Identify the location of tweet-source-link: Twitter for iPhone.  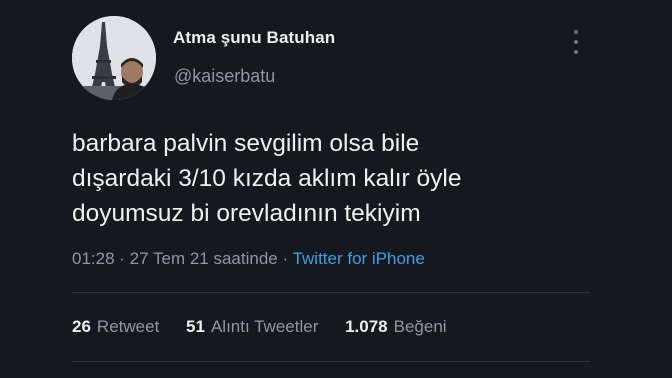
(359, 258).